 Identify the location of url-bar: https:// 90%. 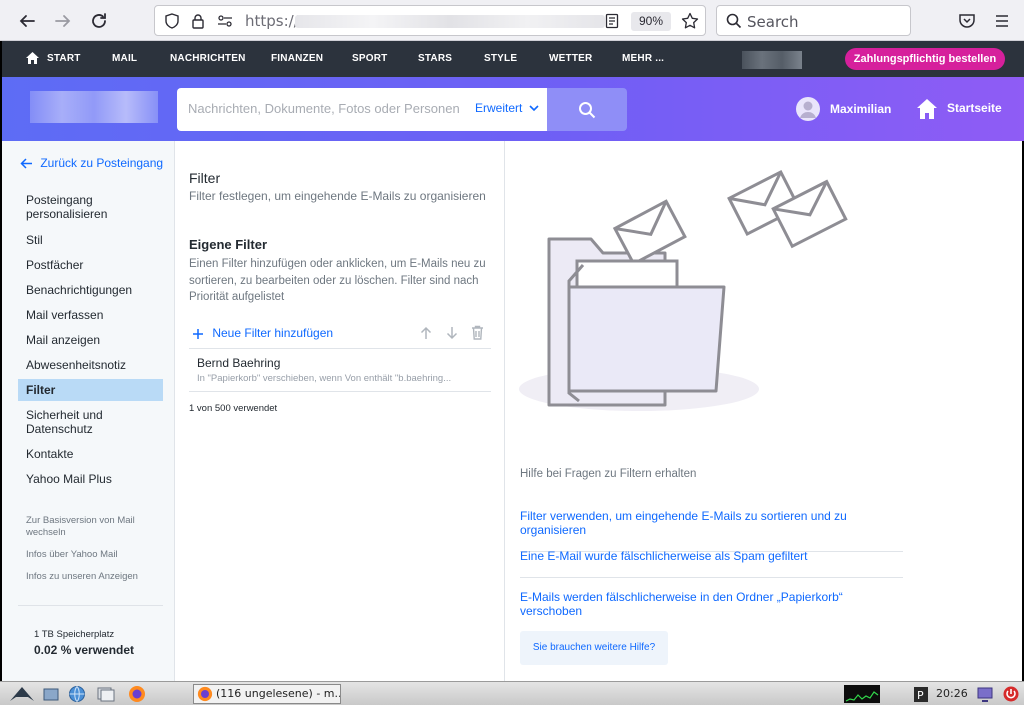
(430, 20).